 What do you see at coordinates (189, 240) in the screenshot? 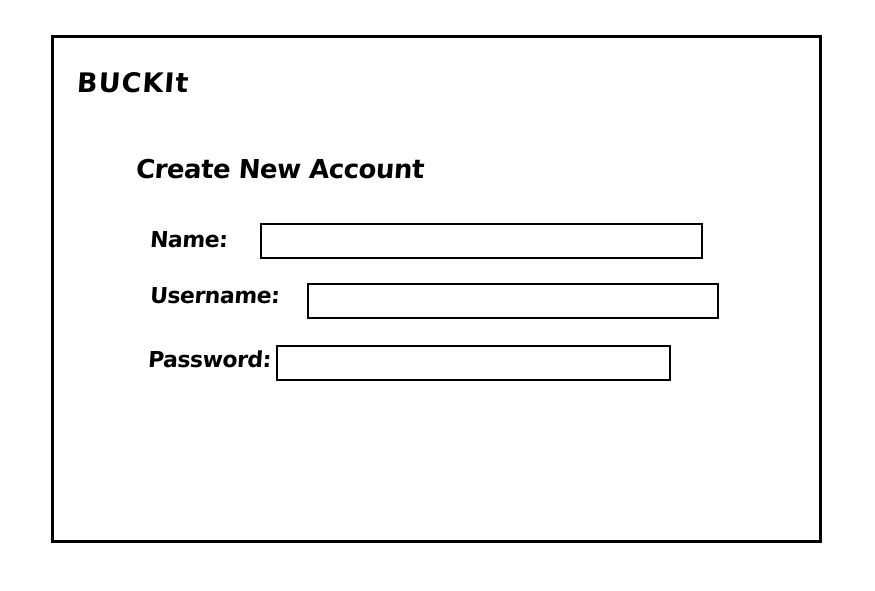
I see `name-label: Name:` at bounding box center [189, 240].